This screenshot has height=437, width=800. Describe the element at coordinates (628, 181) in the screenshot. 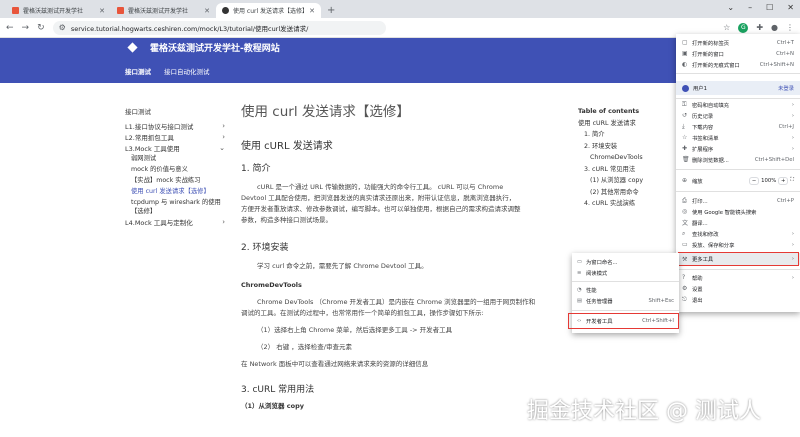

I see `toc-item: (1) 从浏览器 copy` at that location.